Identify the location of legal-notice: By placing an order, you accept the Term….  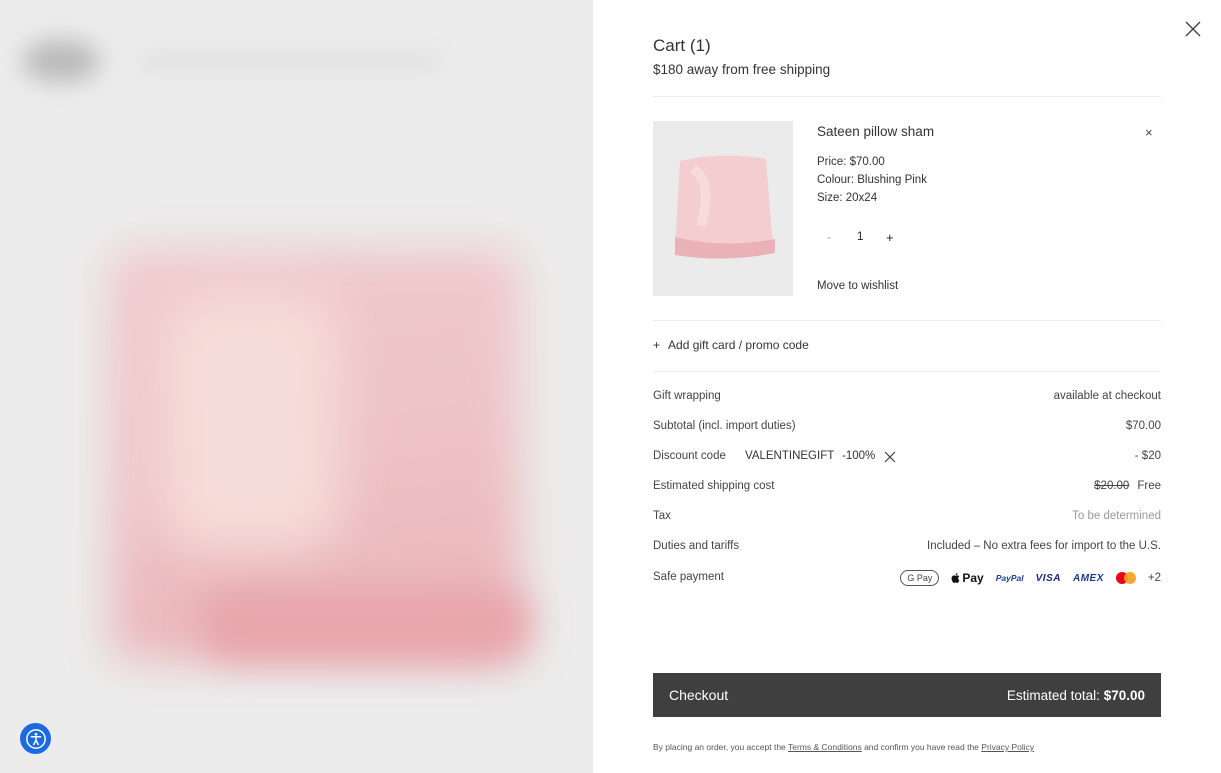
(843, 747).